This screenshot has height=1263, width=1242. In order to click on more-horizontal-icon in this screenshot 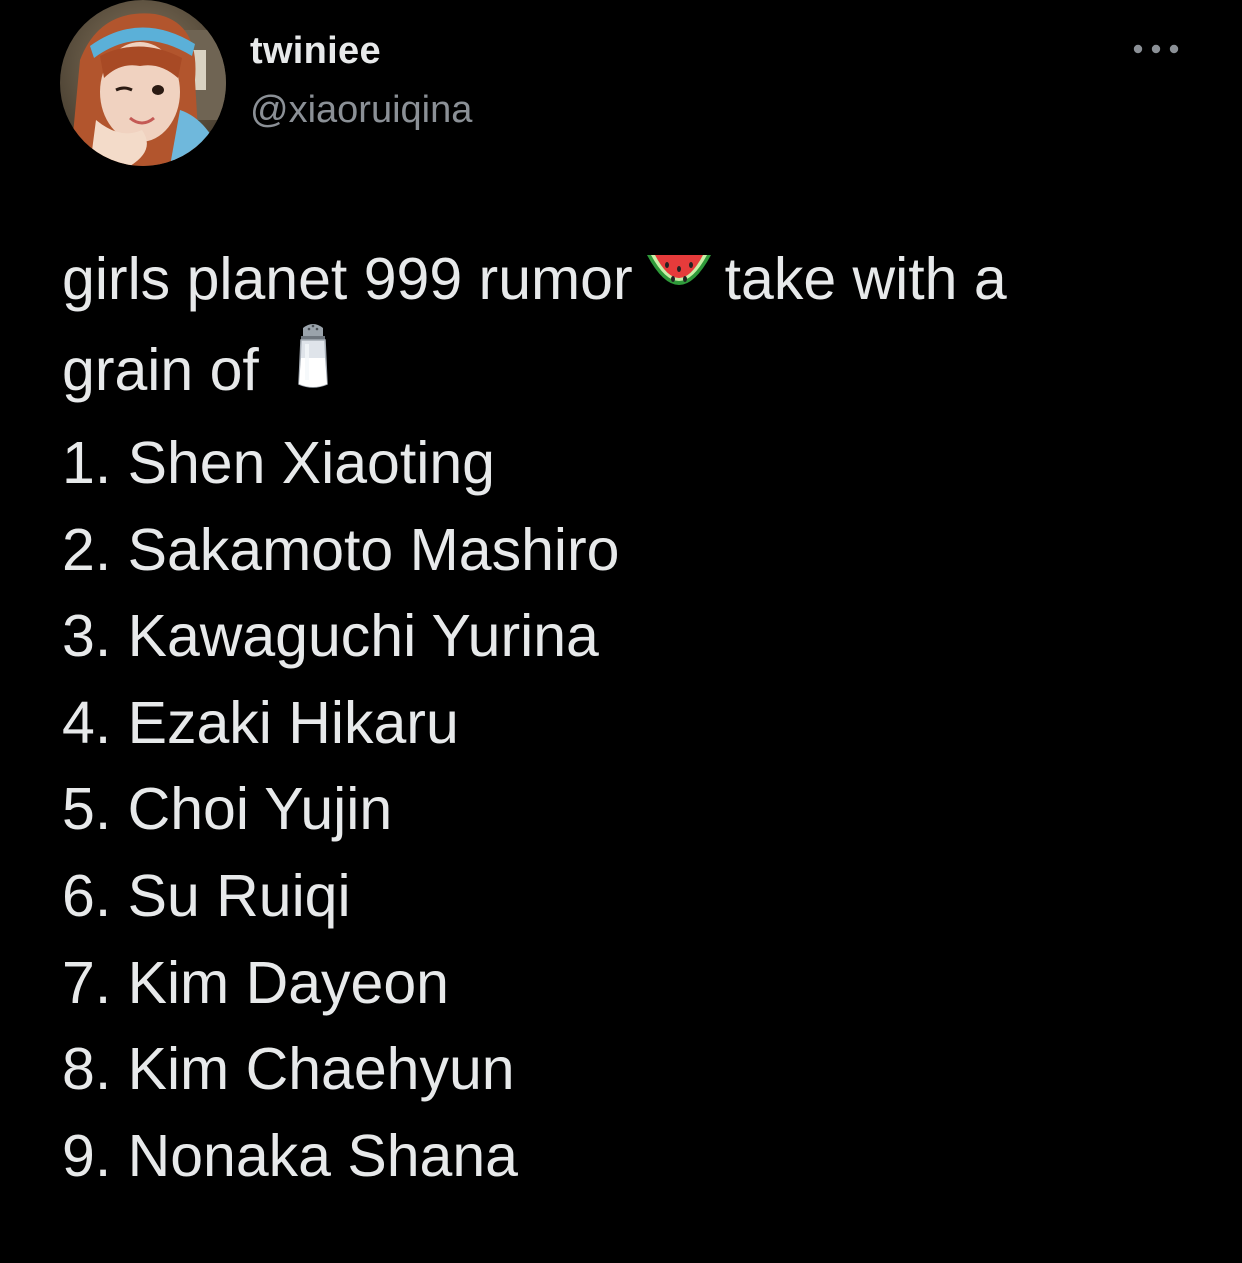, I will do `click(1156, 49)`.